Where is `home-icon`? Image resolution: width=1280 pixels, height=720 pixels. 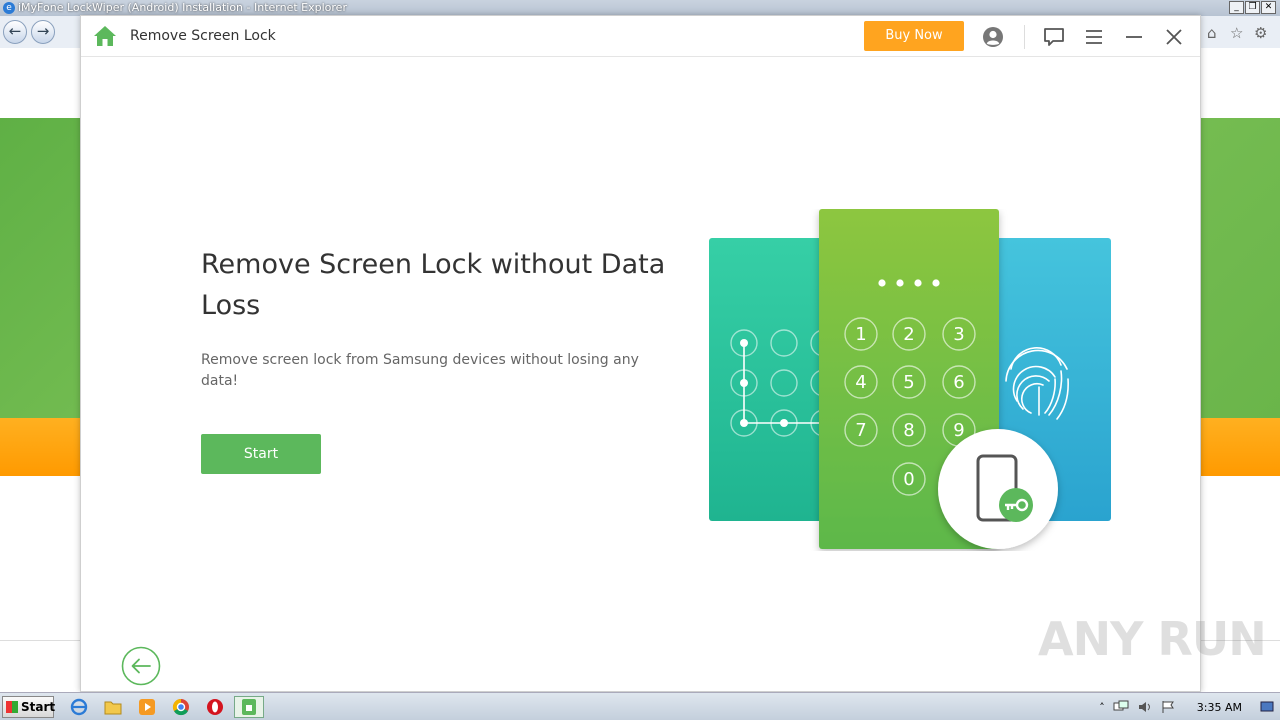
home-icon is located at coordinates (105, 36).